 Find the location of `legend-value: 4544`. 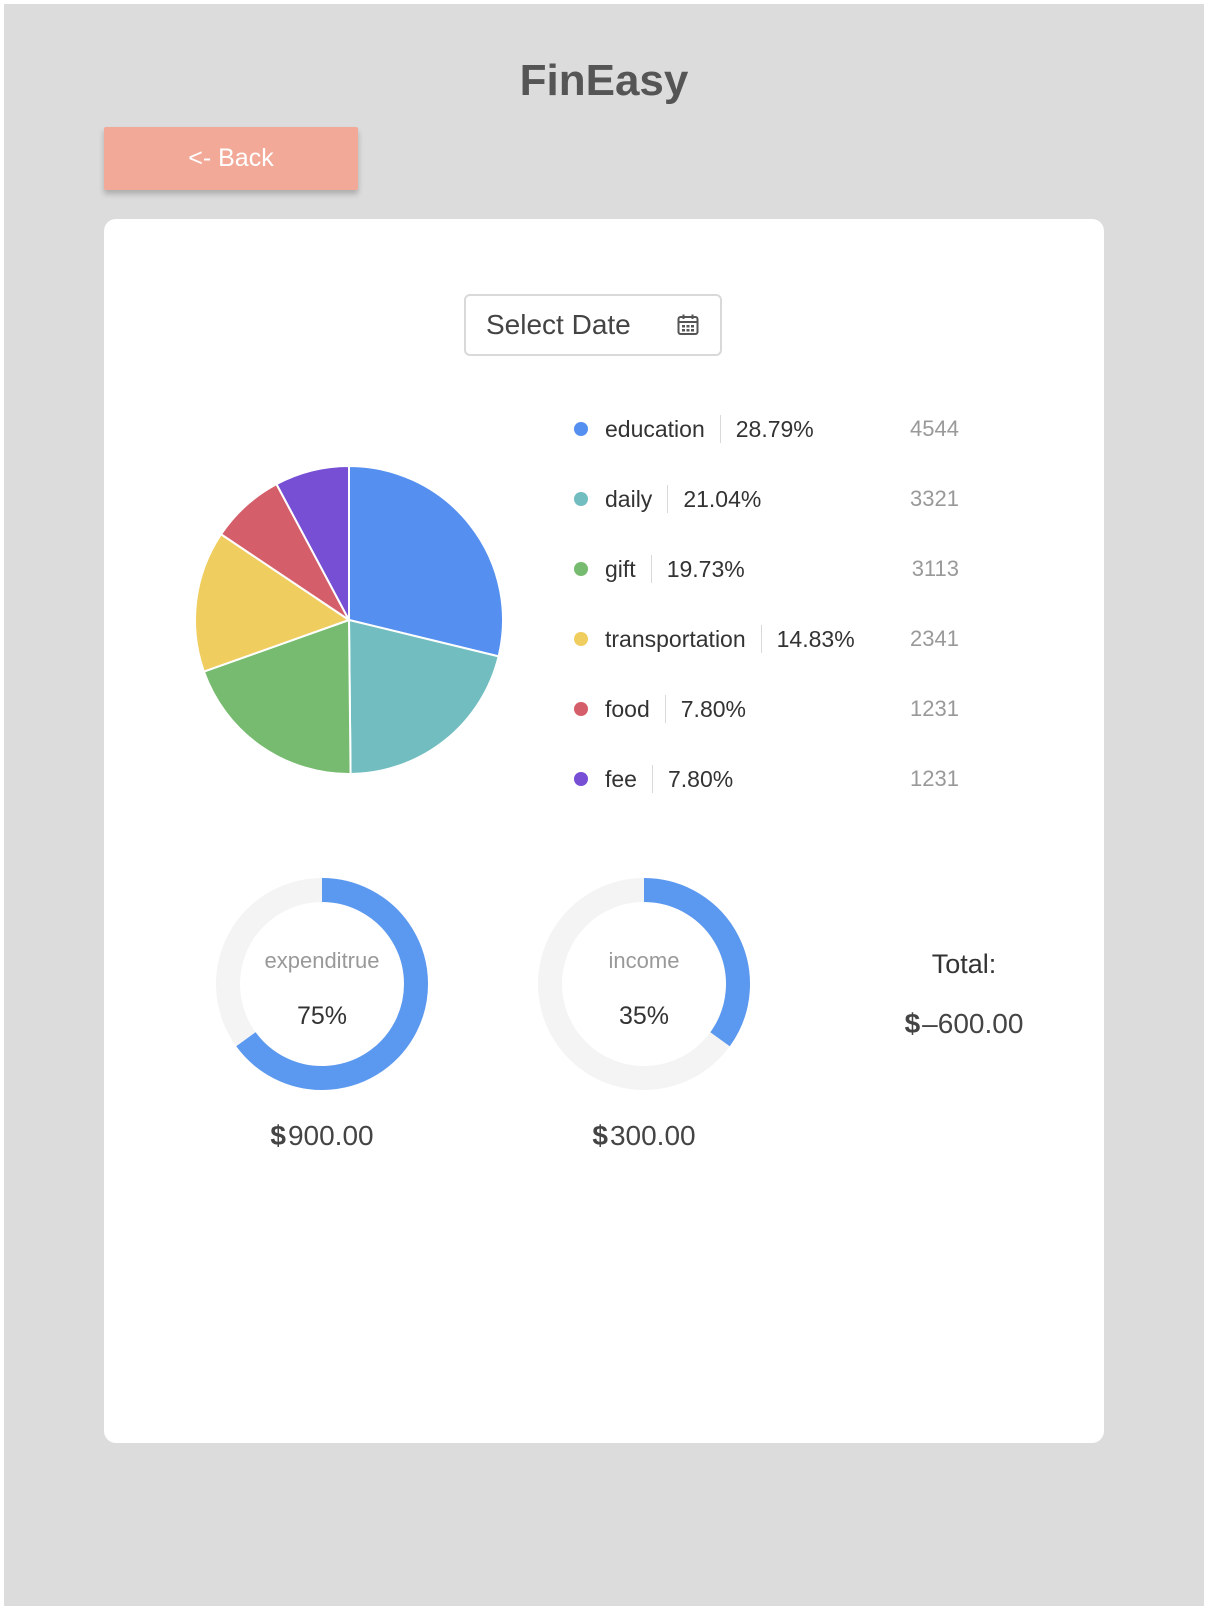

legend-value: 4544 is located at coordinates (934, 428).